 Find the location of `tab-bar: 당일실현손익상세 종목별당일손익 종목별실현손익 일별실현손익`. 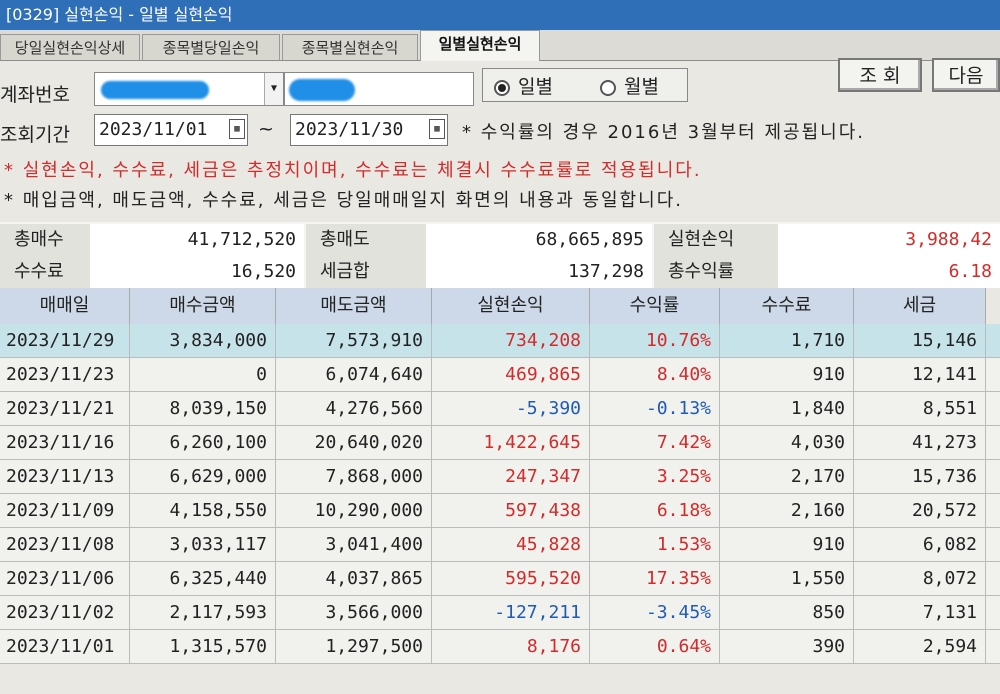

tab-bar: 당일실현손익상세 종목별당일손익 종목별실현손익 일별실현손익 is located at coordinates (500, 45).